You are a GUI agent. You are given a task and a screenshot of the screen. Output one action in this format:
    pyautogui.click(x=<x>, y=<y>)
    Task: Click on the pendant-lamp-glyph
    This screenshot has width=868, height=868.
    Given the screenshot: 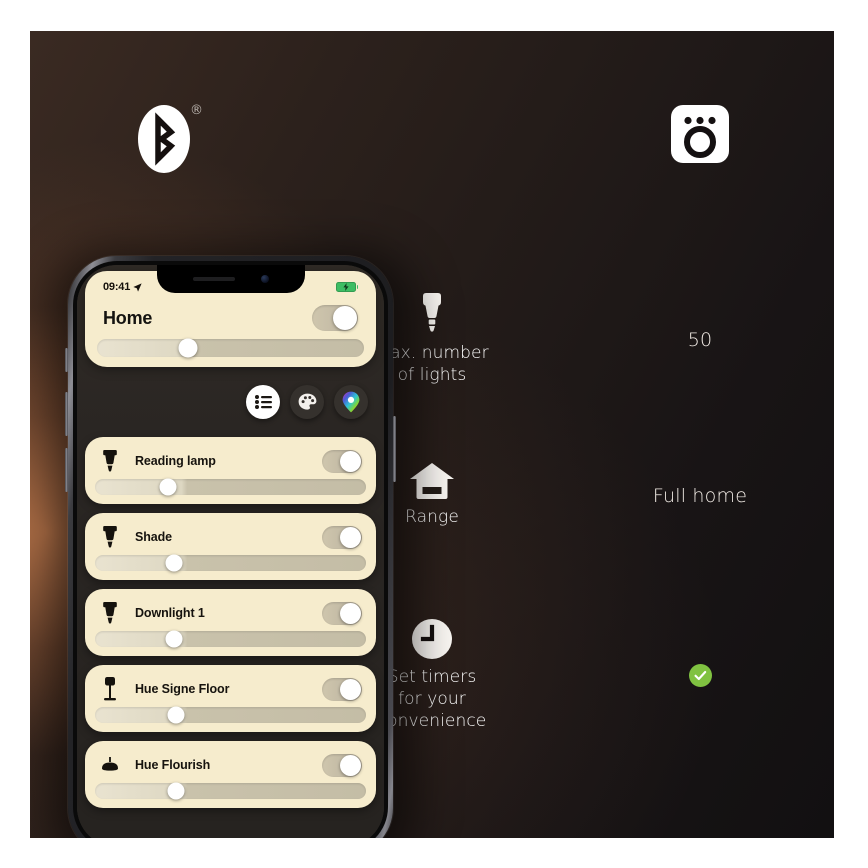 What is the action you would take?
    pyautogui.click(x=110, y=764)
    